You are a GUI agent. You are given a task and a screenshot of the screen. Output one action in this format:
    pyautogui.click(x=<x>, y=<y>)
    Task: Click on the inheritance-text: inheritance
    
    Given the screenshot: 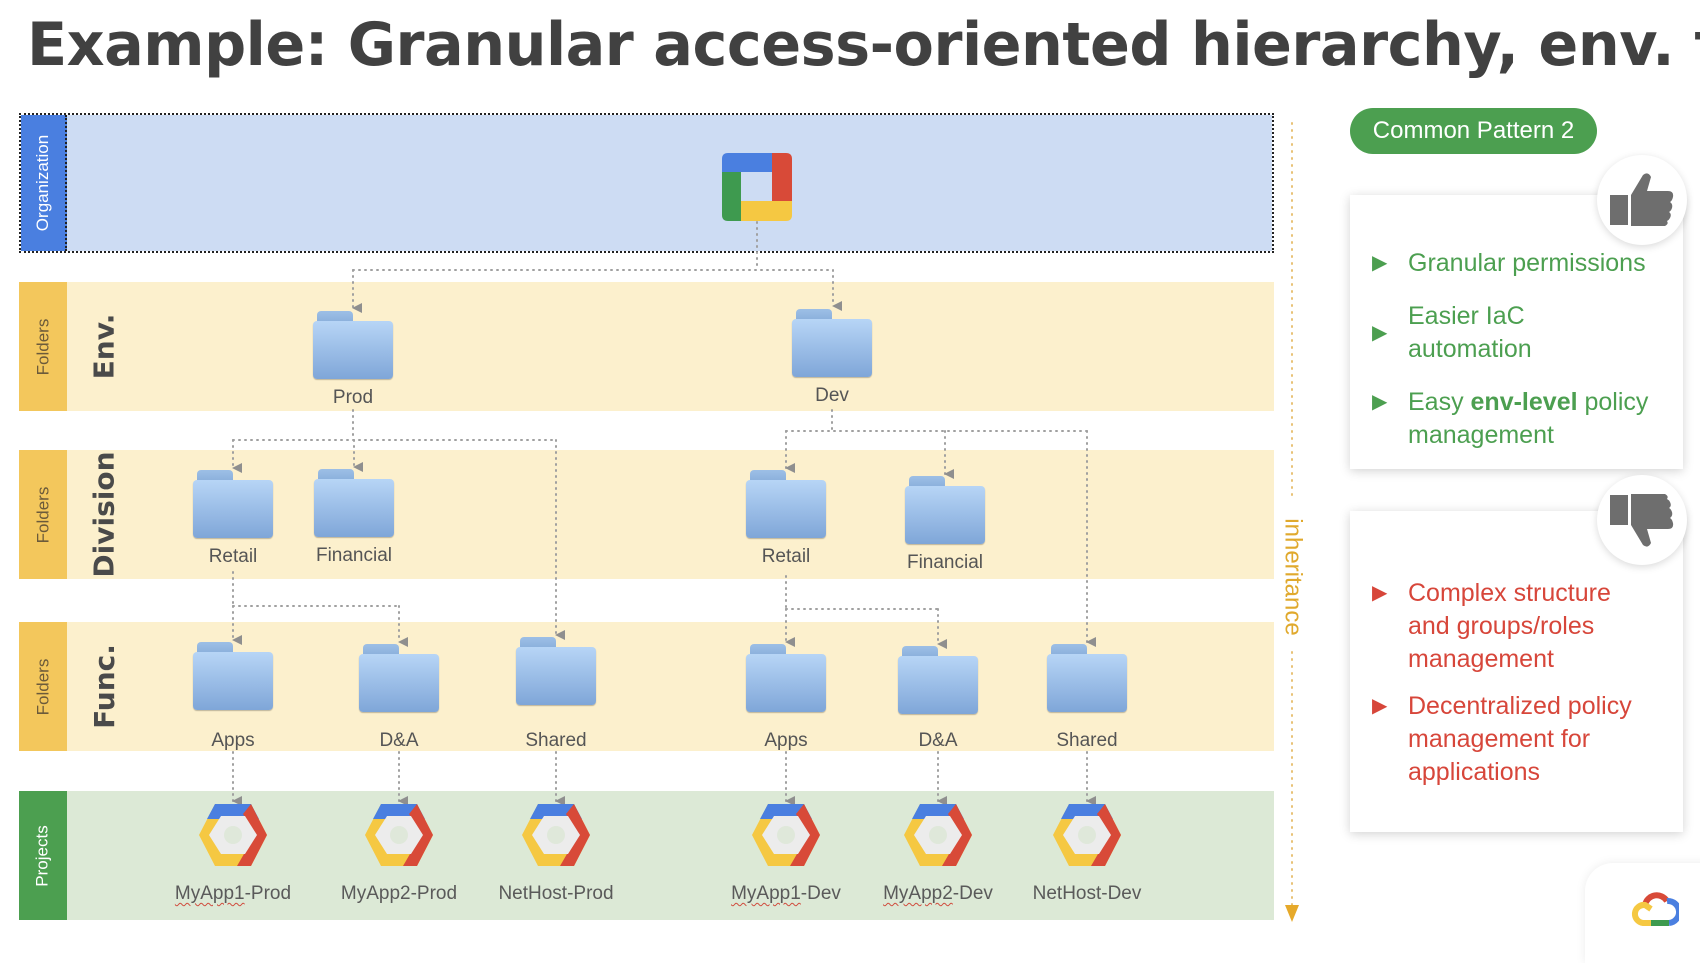 What is the action you would take?
    pyautogui.click(x=1294, y=577)
    